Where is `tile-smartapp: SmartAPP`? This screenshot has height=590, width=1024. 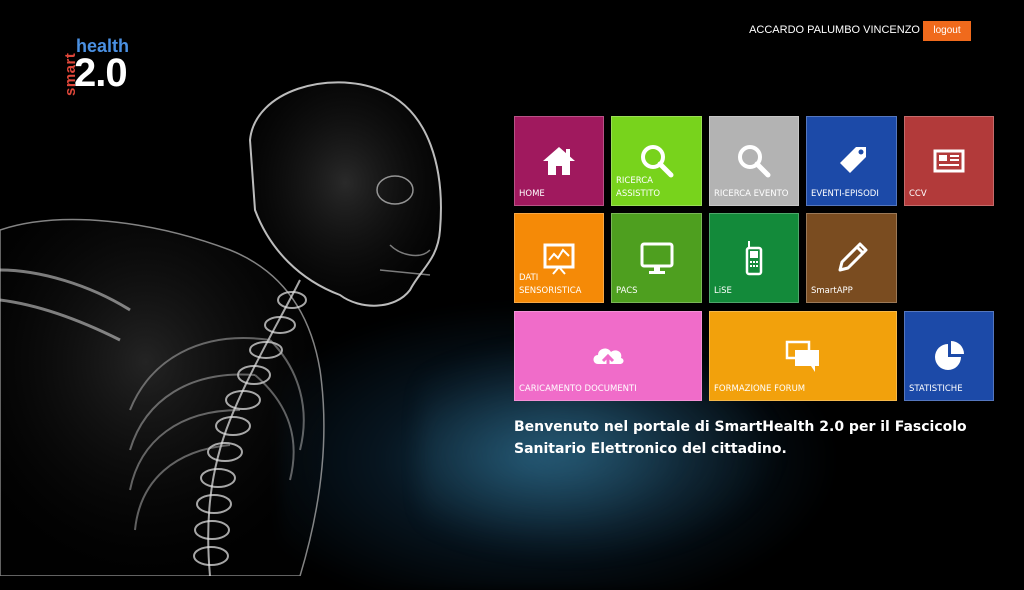
tile-smartapp: SmartAPP is located at coordinates (851, 258).